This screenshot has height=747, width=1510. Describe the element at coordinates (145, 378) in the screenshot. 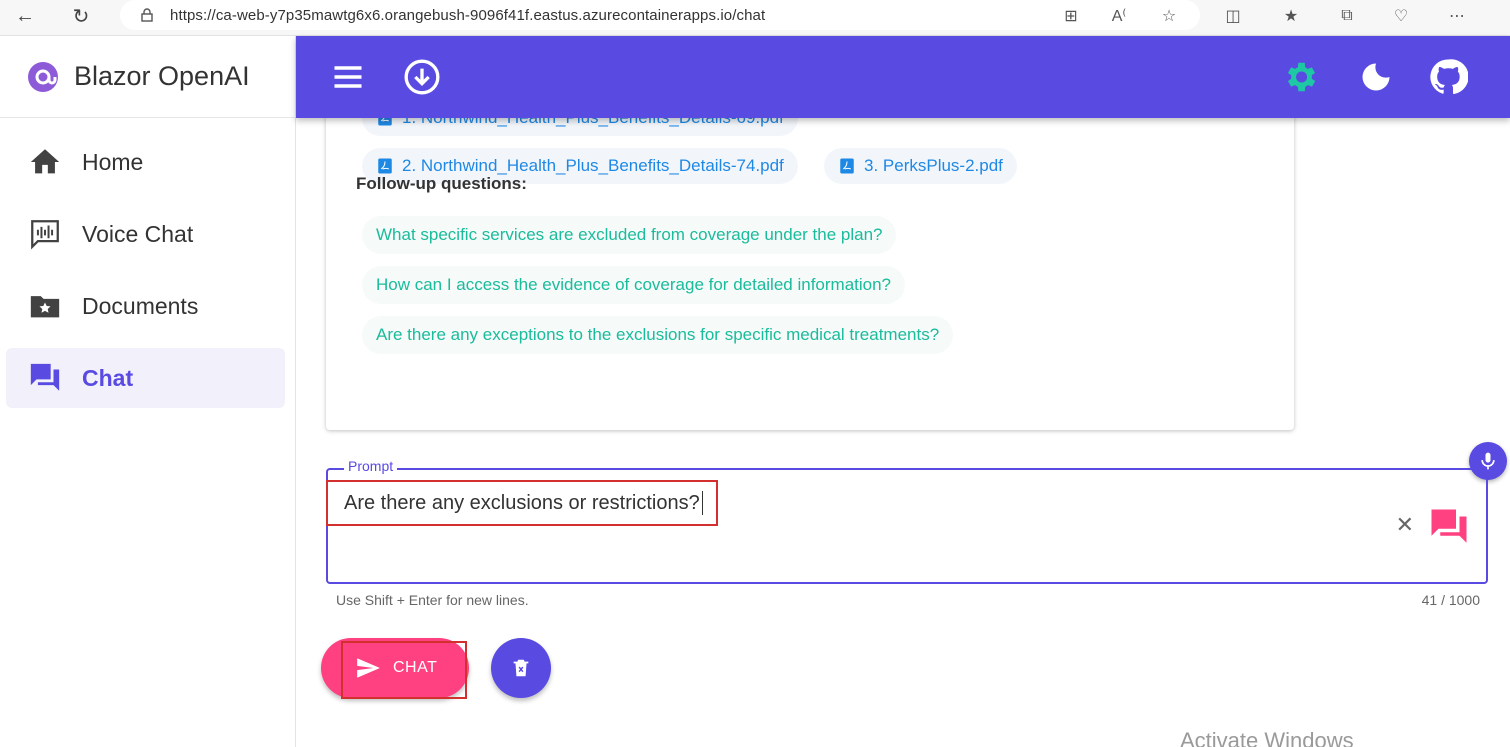

I see `sidebar-item-chat: Chat` at that location.